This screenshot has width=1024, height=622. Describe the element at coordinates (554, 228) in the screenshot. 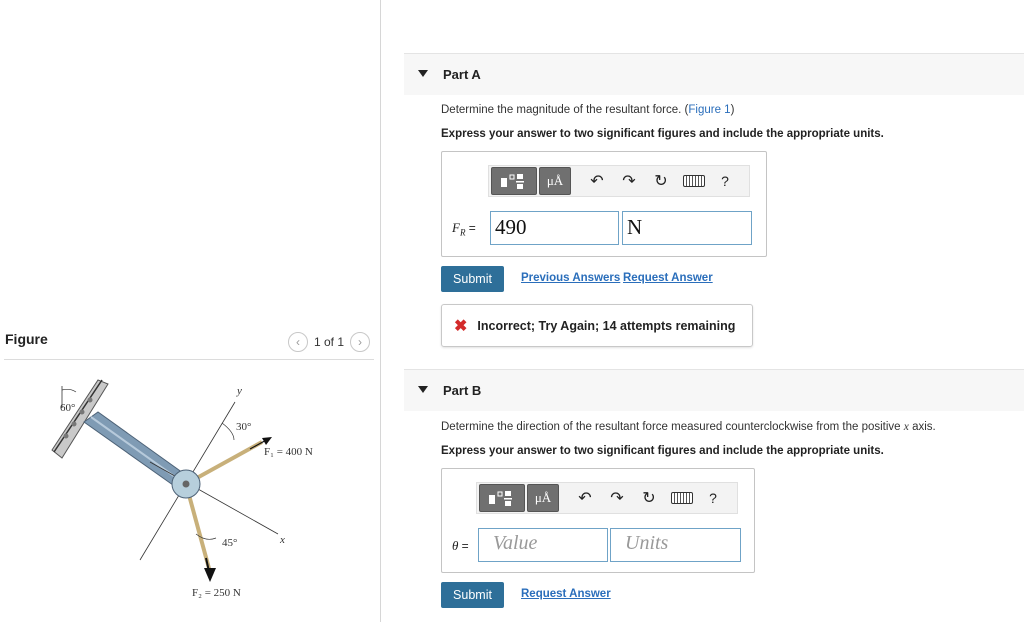

I see `fr-value-input: 490` at that location.